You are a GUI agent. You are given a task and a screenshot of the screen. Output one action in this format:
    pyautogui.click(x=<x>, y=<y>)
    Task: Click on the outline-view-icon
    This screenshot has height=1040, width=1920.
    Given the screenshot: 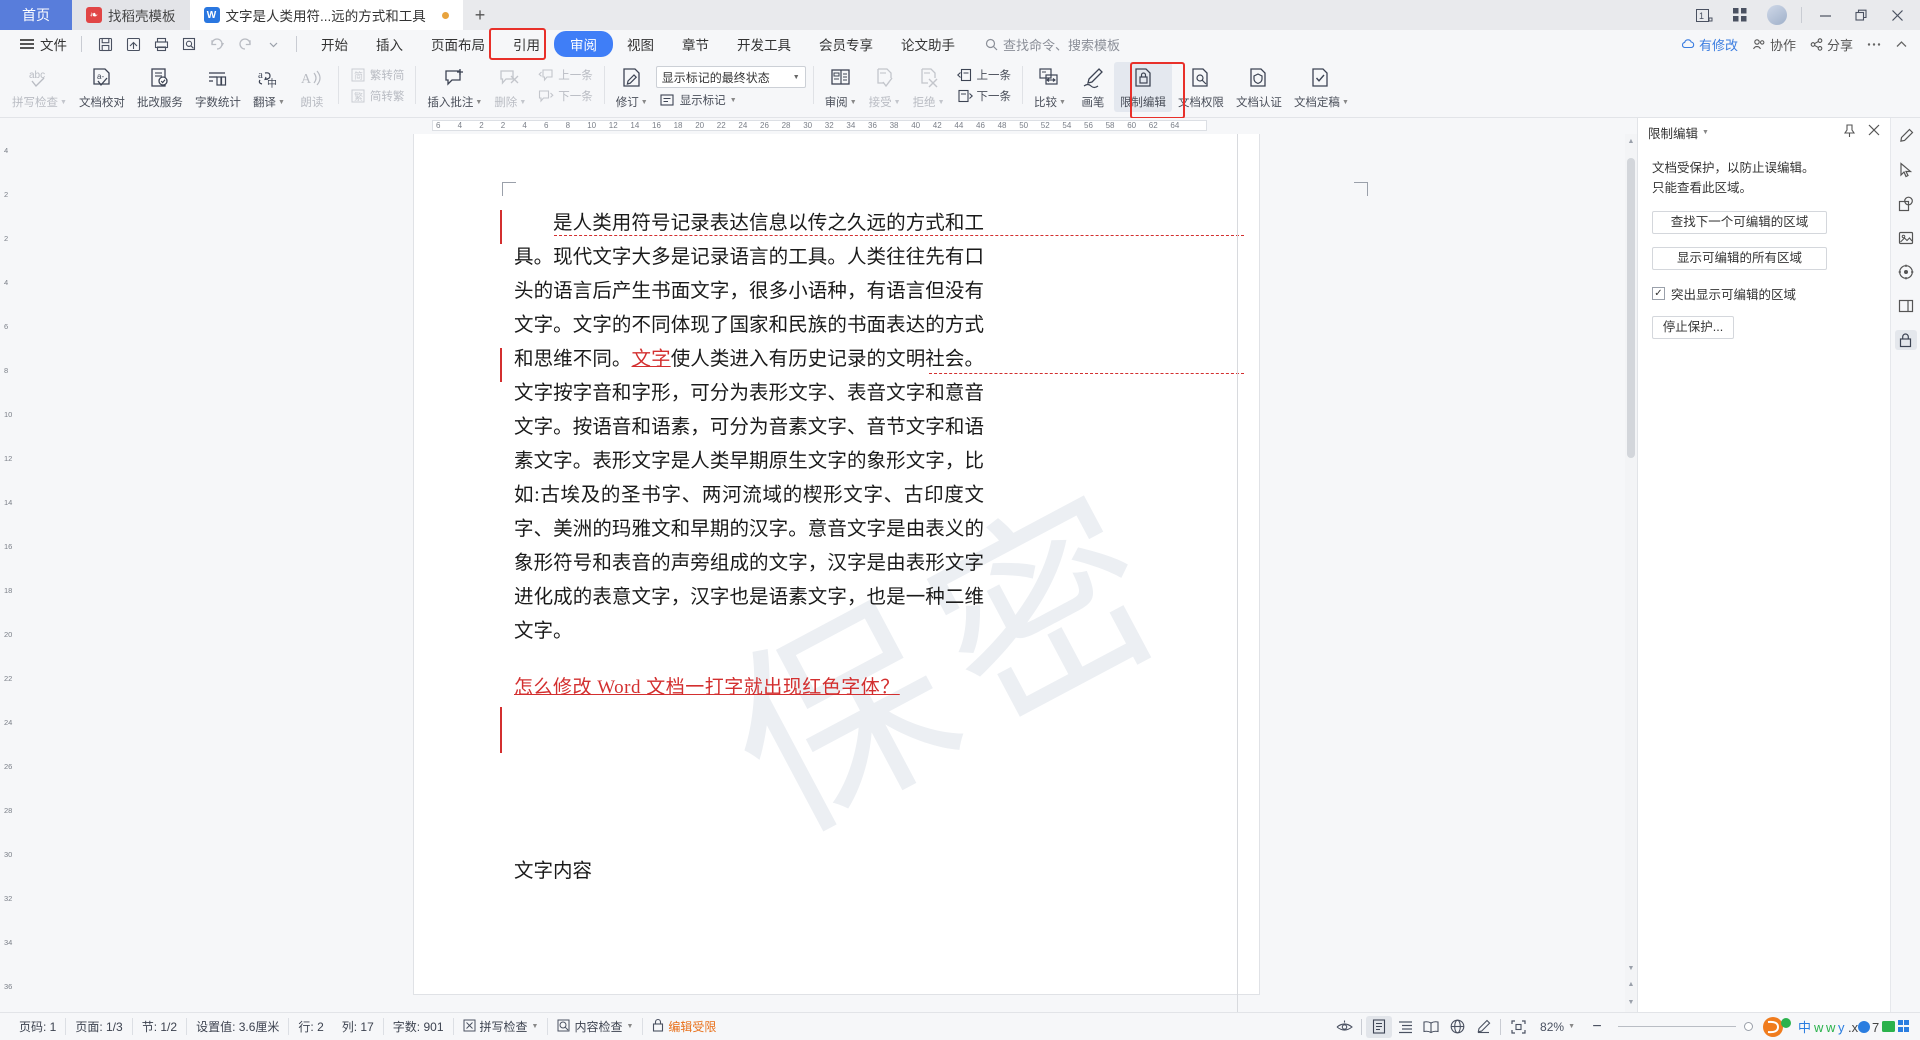 What is the action you would take?
    pyautogui.click(x=1405, y=1027)
    